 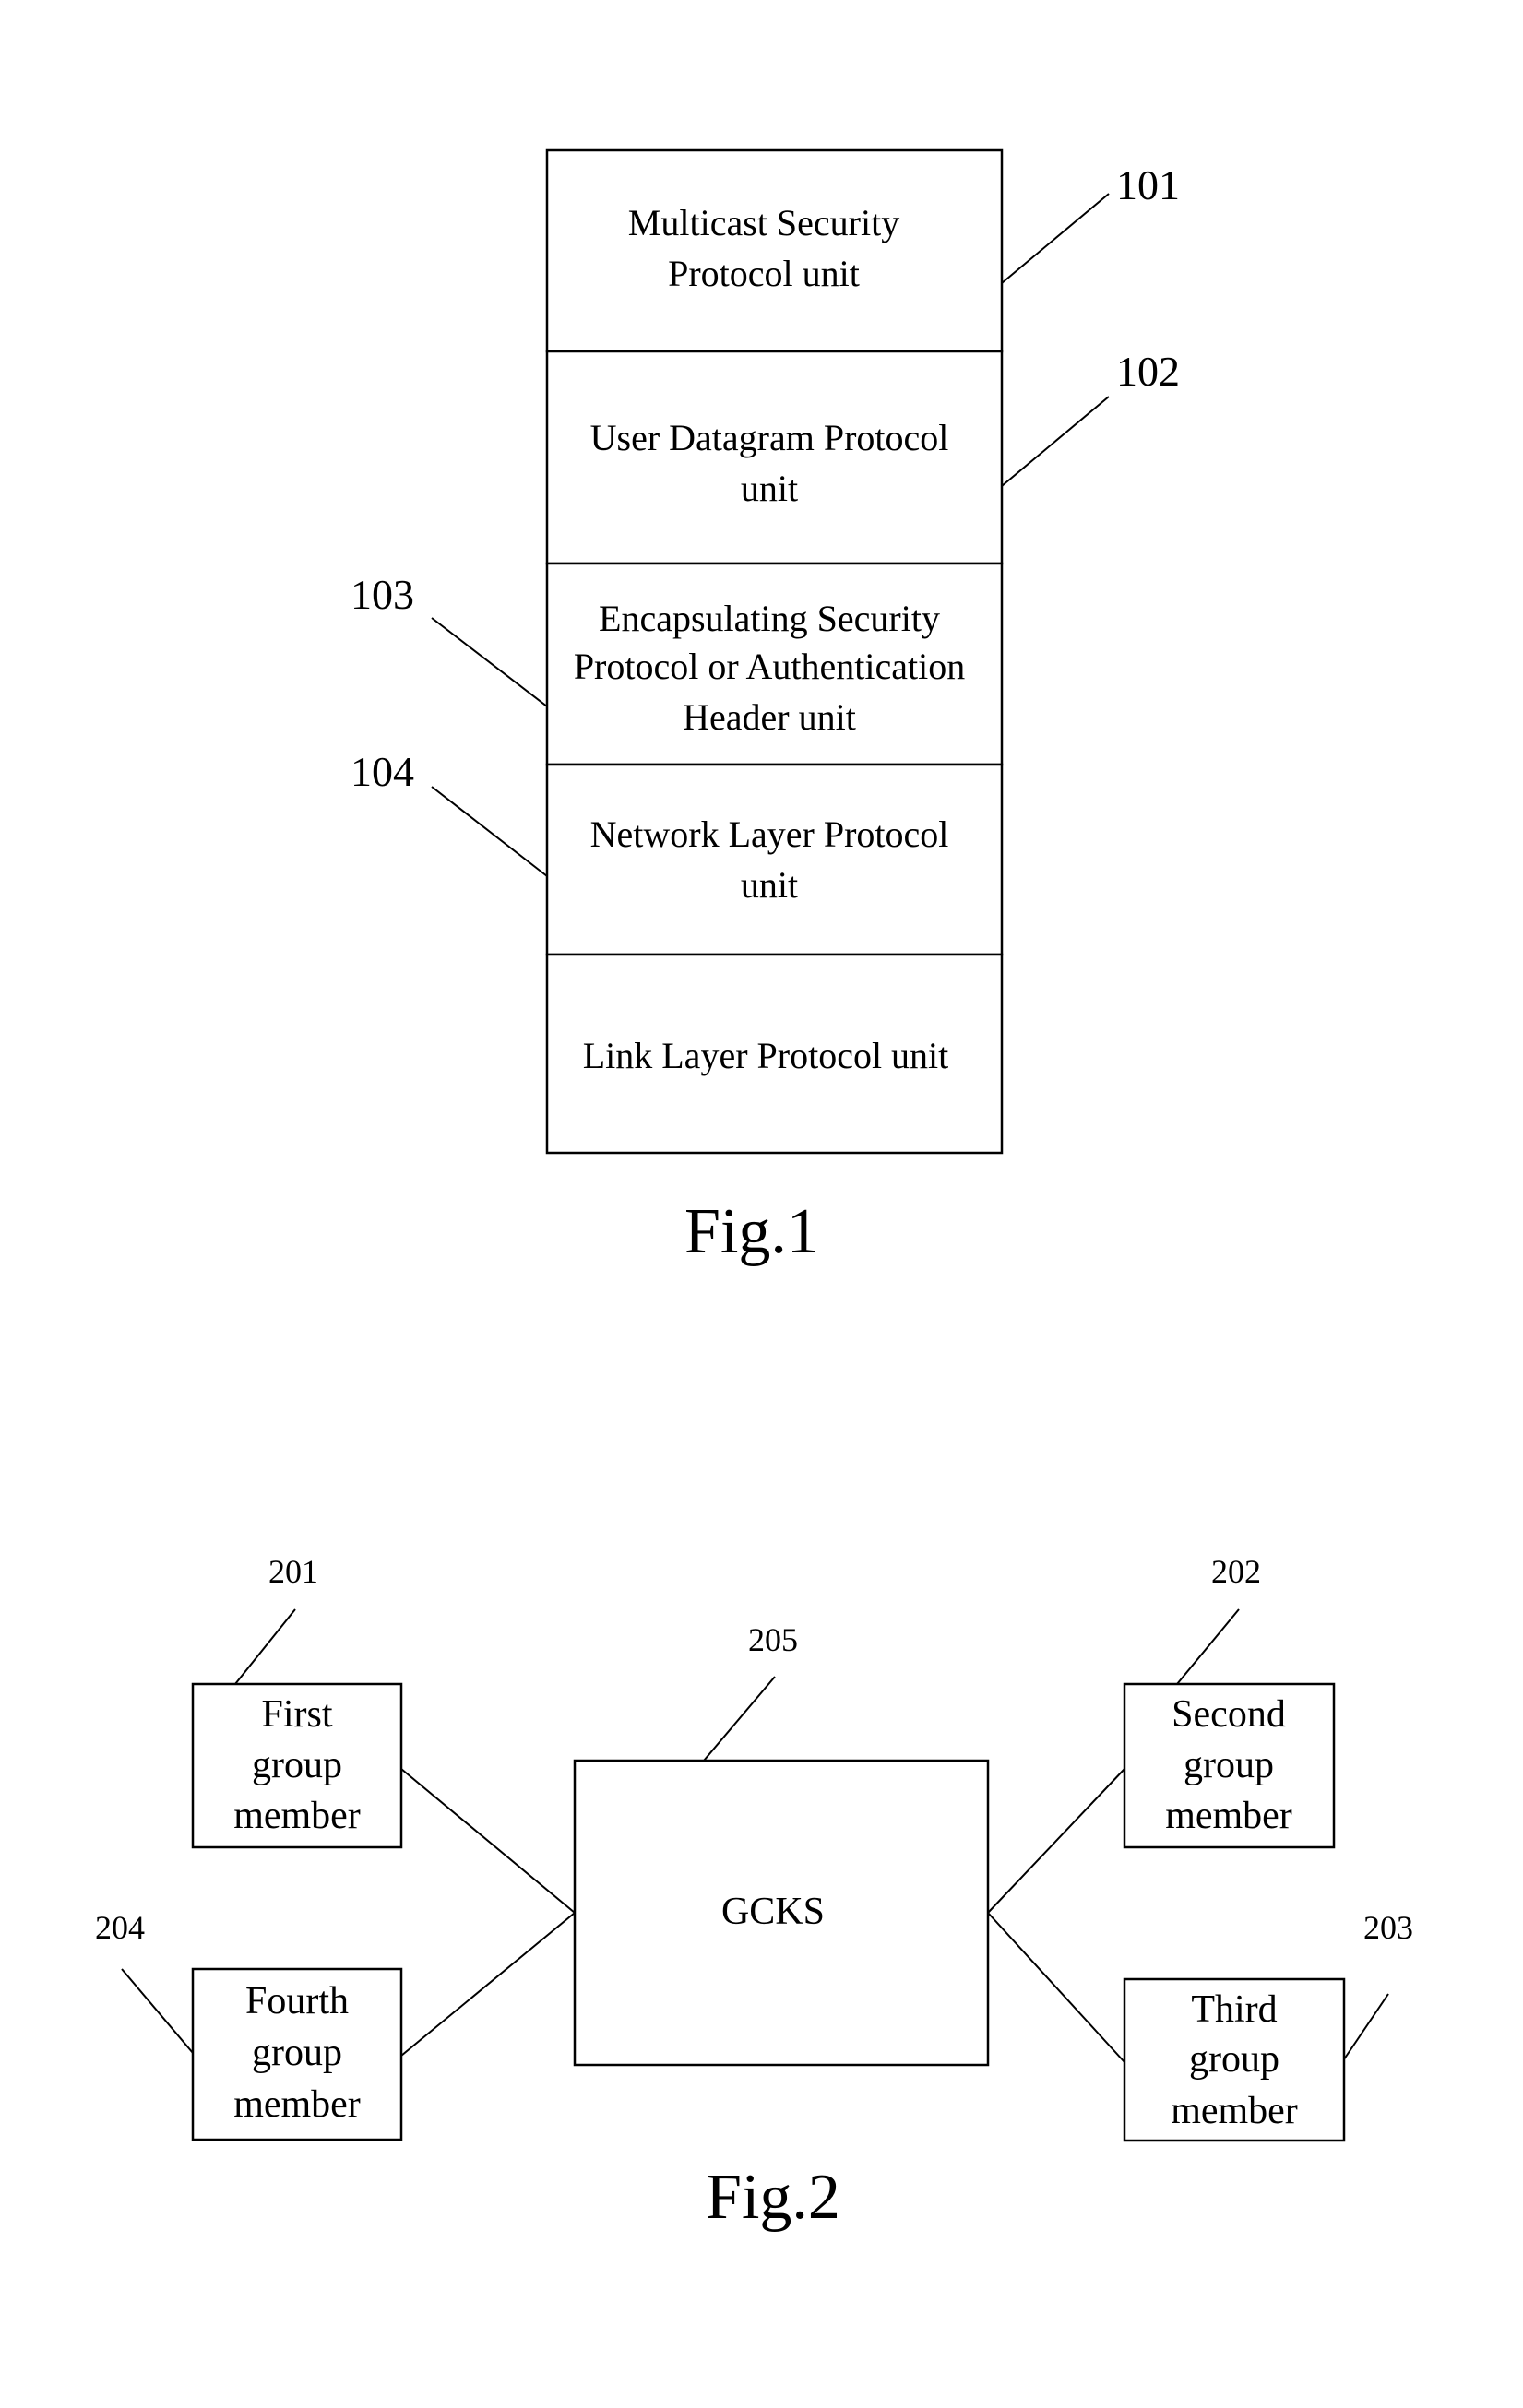 What do you see at coordinates (1229, 1714) in the screenshot?
I see `second-line-1: Second` at bounding box center [1229, 1714].